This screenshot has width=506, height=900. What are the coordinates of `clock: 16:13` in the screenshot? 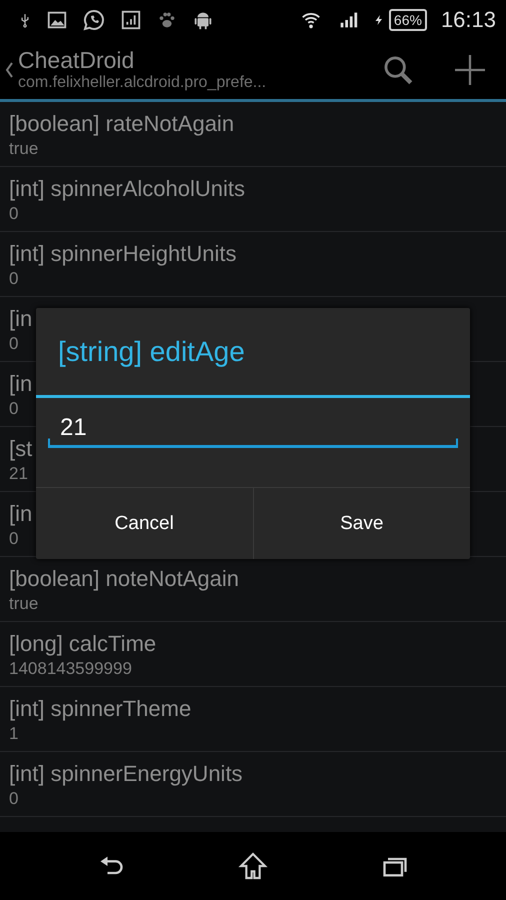 It's located at (468, 20).